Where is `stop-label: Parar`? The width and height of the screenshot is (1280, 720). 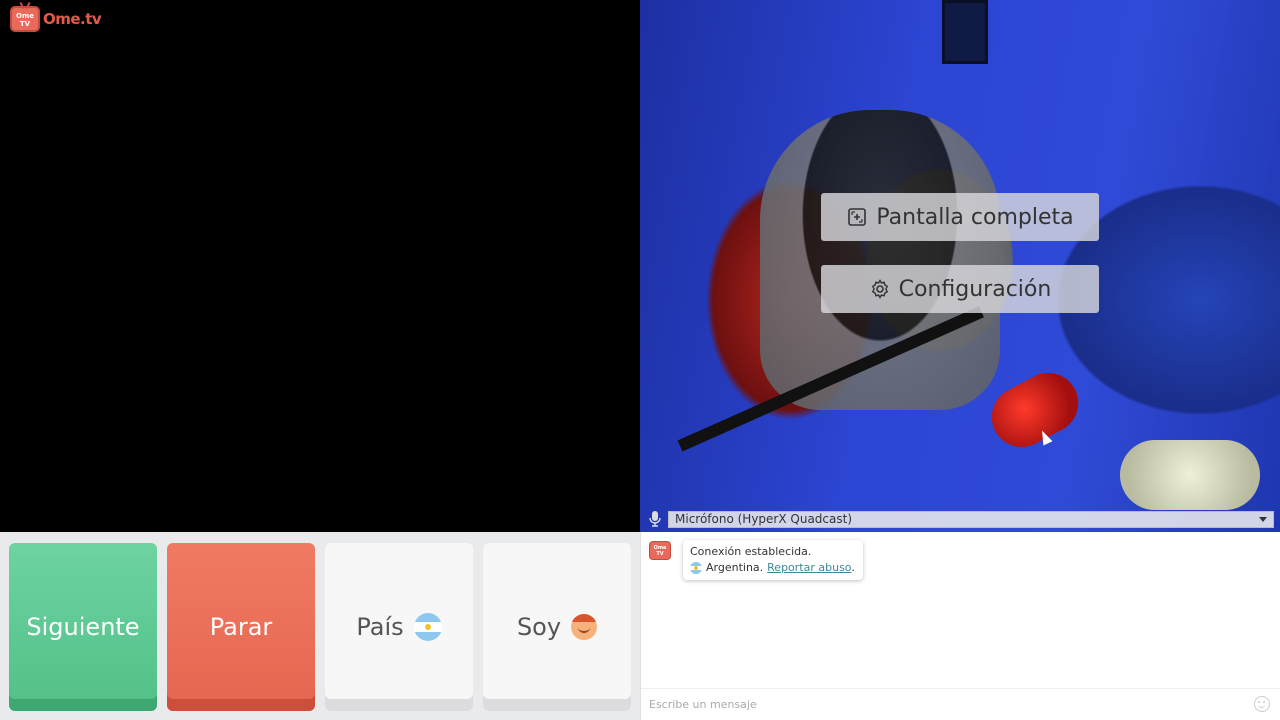 stop-label: Parar is located at coordinates (241, 627).